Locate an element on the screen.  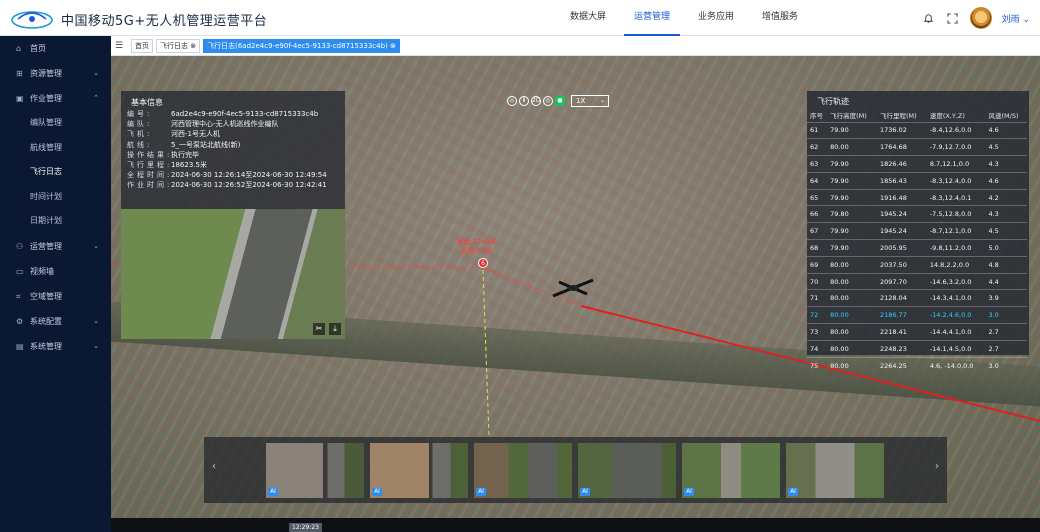
table-cell: 79.90 is located at coordinates (852, 231).